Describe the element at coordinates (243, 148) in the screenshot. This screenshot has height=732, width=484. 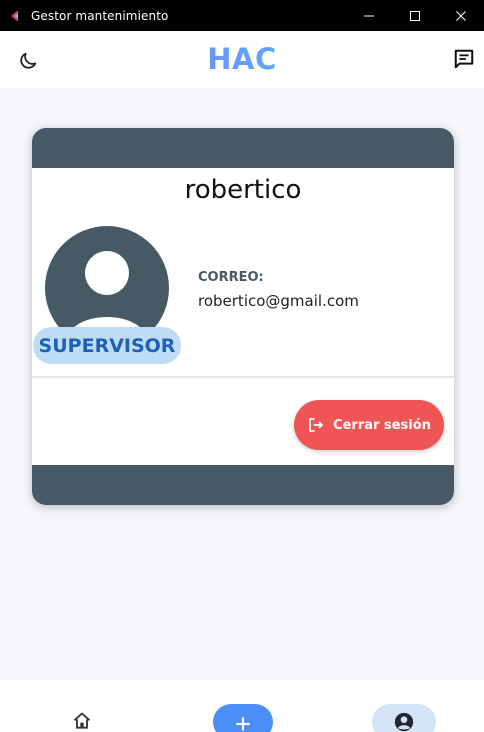
I see `card-header-band` at that location.